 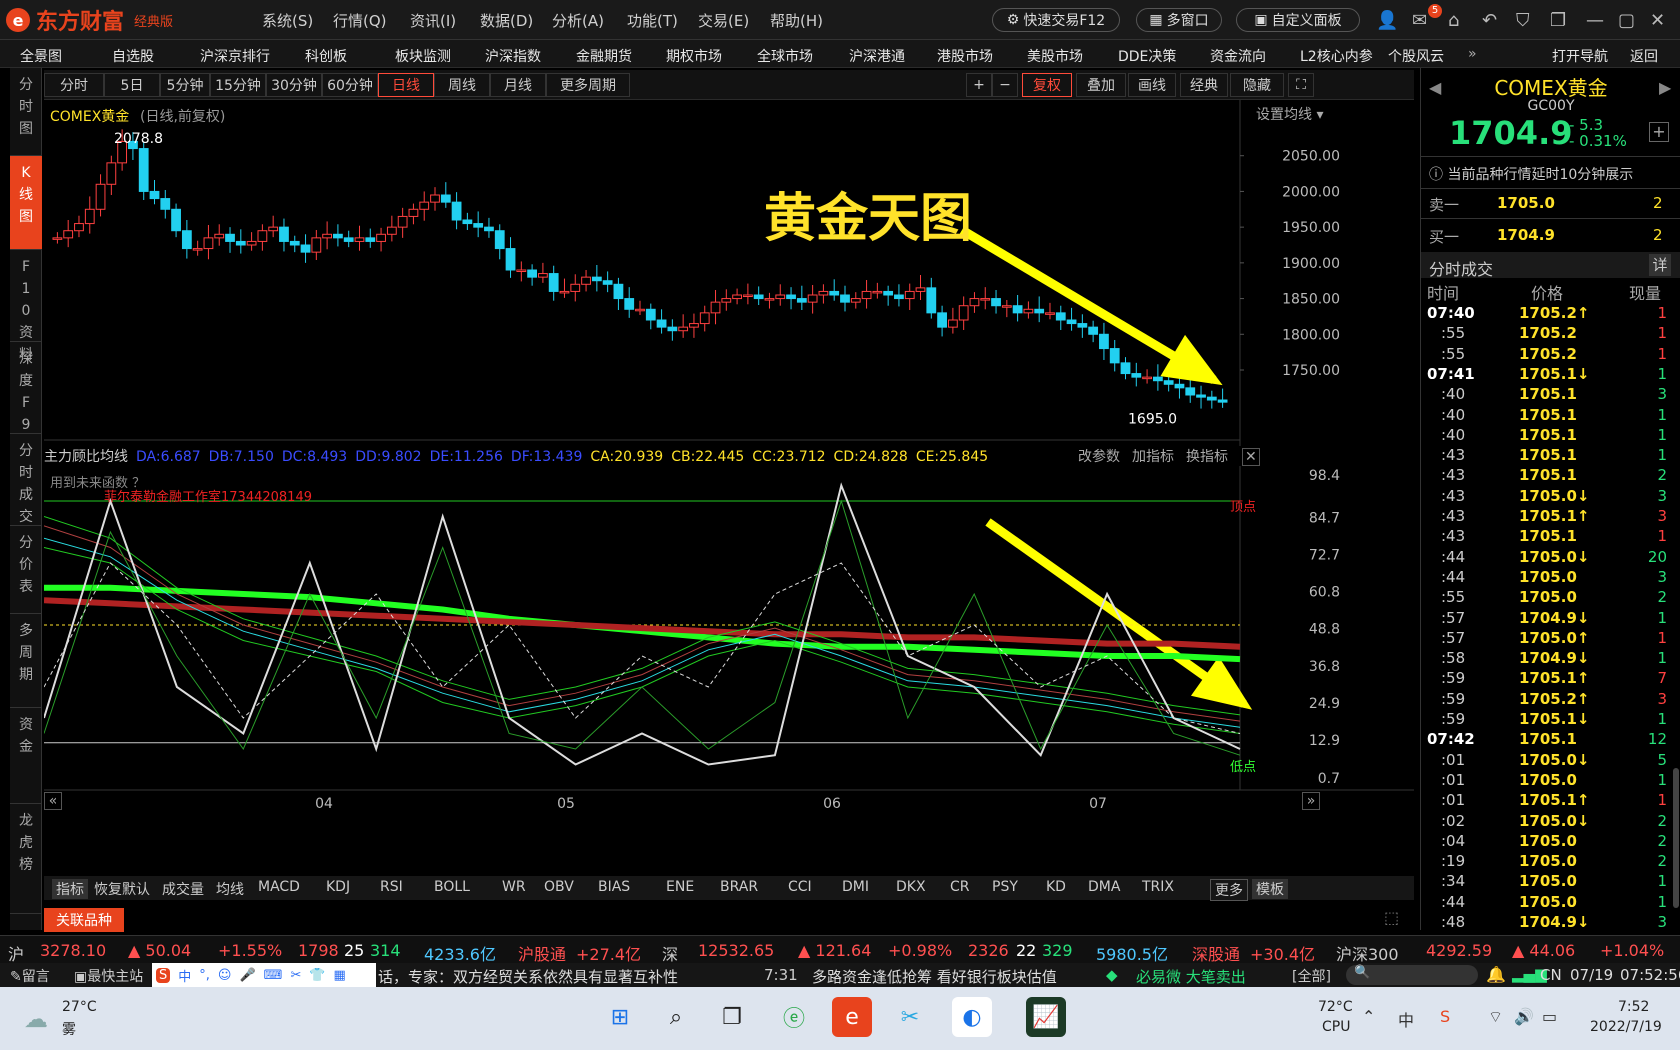 What do you see at coordinates (1056, 887) in the screenshot?
I see `indicator-tab: KD` at bounding box center [1056, 887].